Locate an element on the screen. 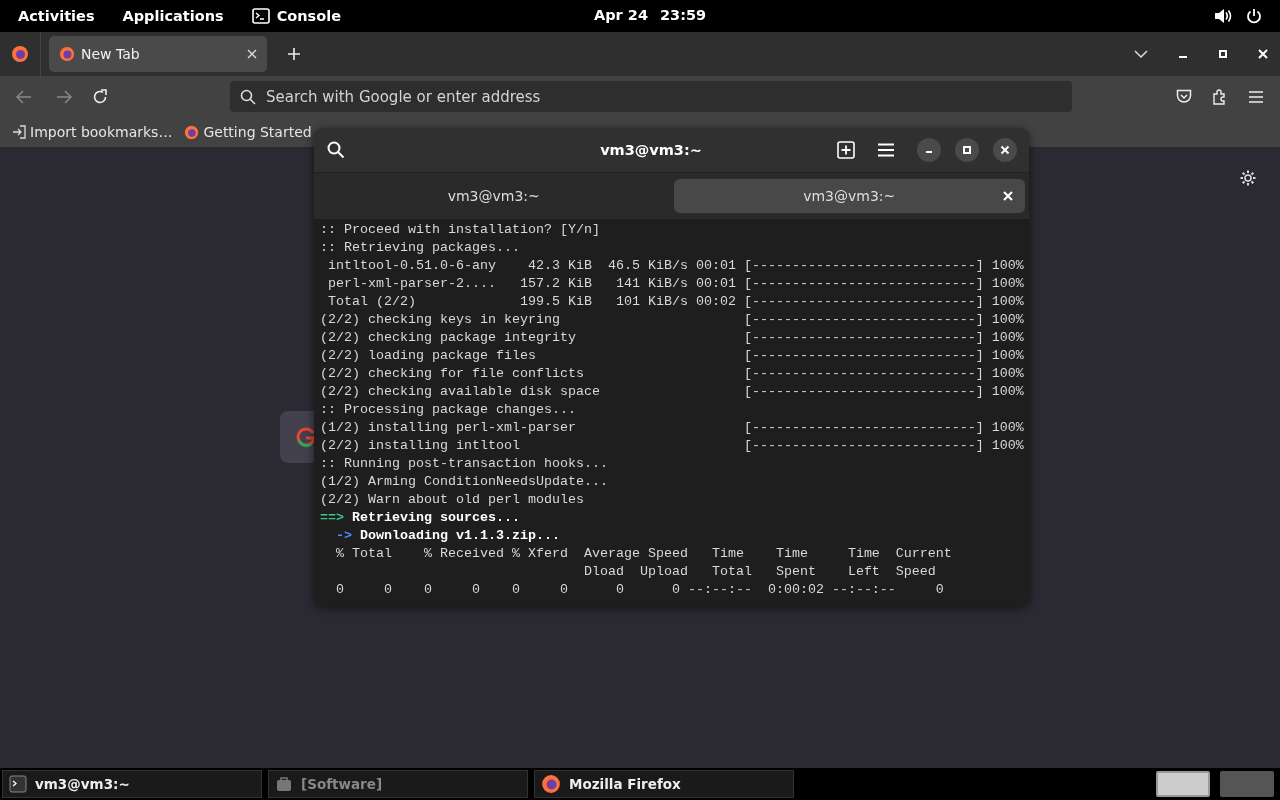 Image resolution: width=1280 pixels, height=800 pixels. terminal-line: (2/2) installing intltool [----------------------------] 100% is located at coordinates (672, 446).